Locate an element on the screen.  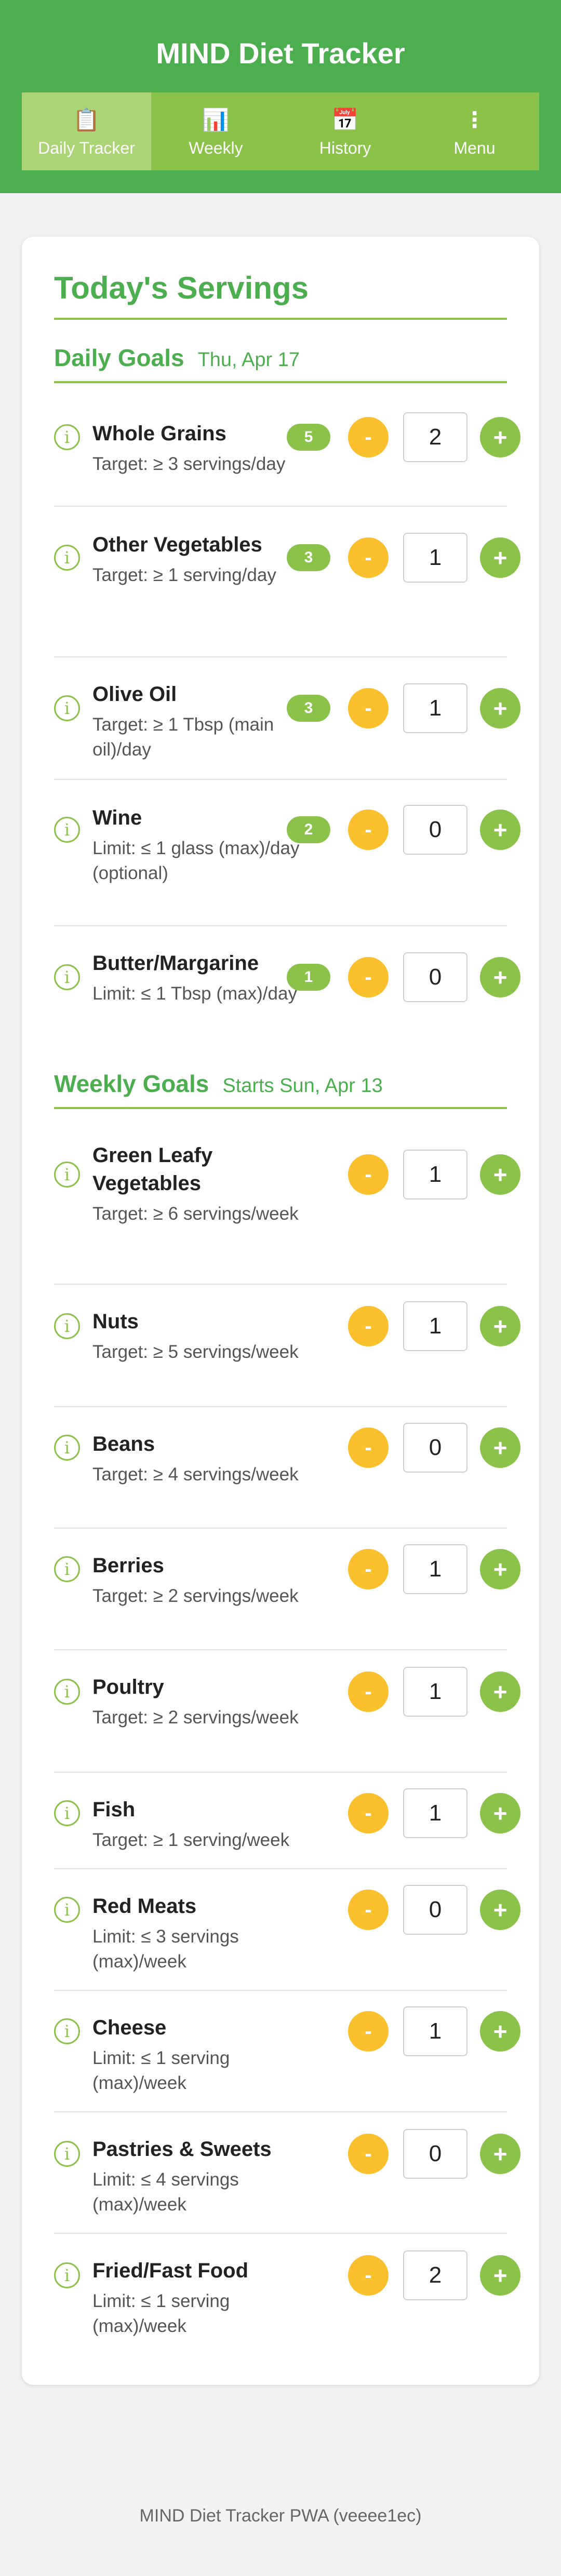
section-date: Starts Sun, Apr 13 is located at coordinates (303, 1086).